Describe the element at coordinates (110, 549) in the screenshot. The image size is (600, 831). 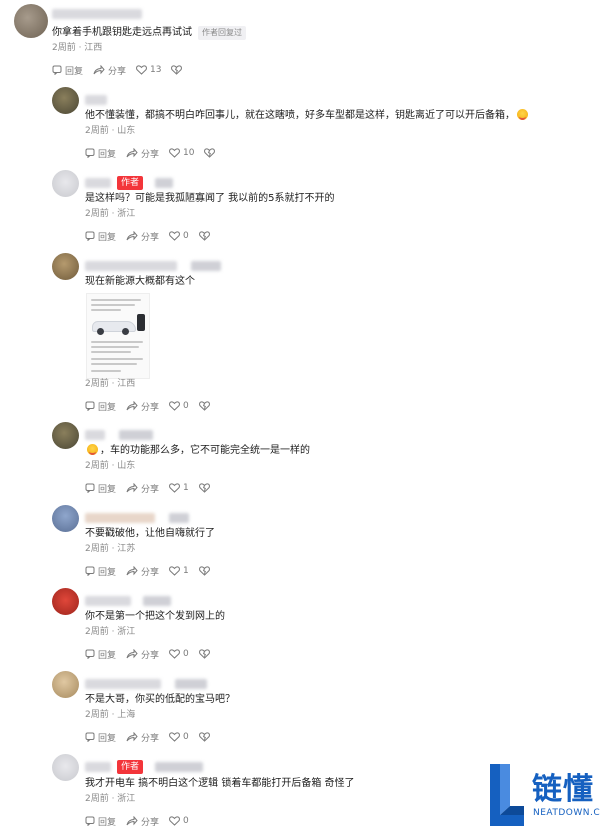
I see `comment-meta: 2周前 · 江苏` at that location.